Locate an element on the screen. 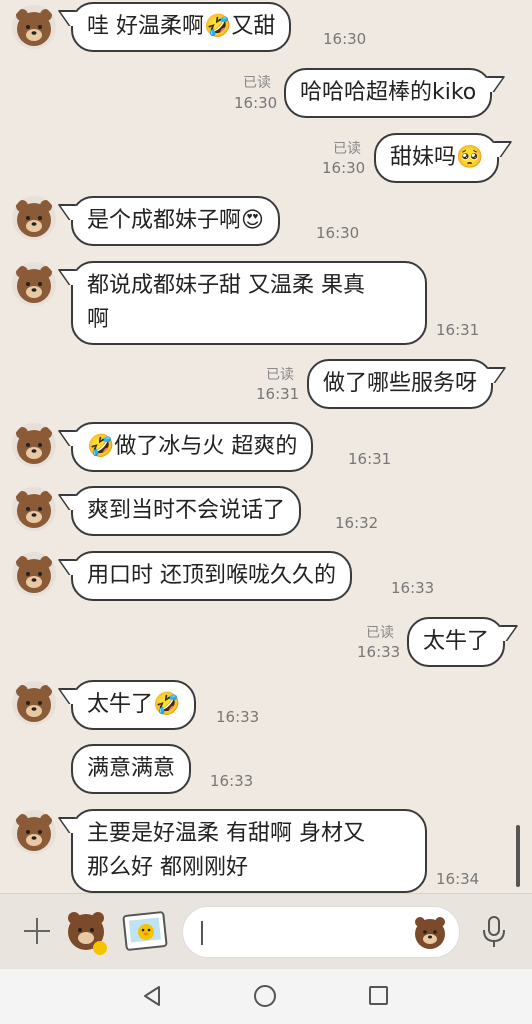 The image size is (532, 1024). message-bubble: 哈哈哈超棒的kiko is located at coordinates (388, 93).